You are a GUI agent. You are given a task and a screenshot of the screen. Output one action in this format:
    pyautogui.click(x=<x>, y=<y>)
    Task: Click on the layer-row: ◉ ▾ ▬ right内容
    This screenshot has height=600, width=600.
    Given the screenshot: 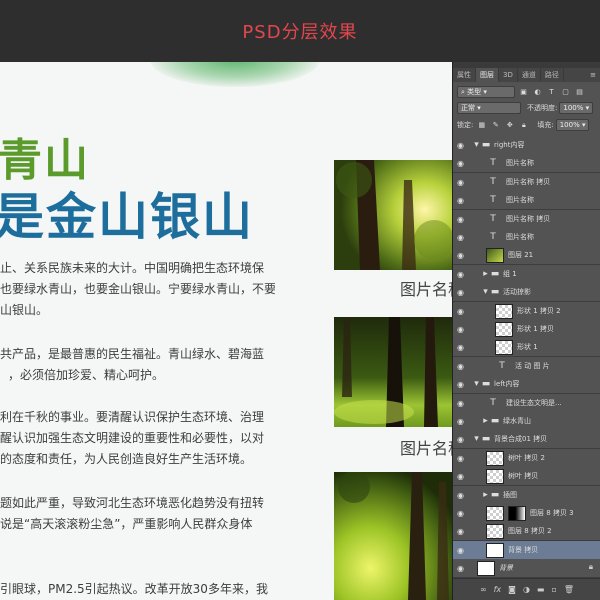 What is the action you would take?
    pyautogui.click(x=526, y=145)
    